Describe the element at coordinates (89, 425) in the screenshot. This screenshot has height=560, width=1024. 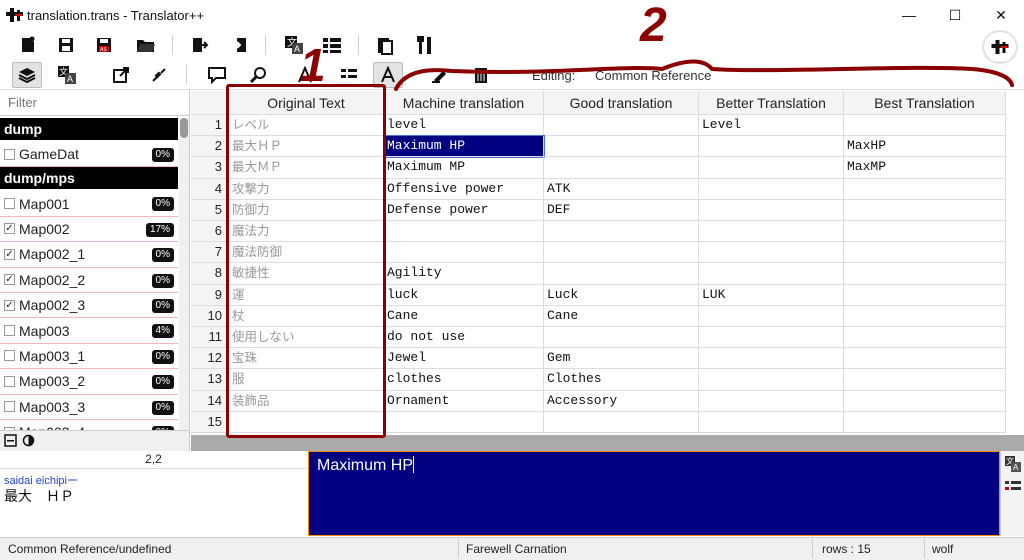
I see `file-item: Map003_40%` at that location.